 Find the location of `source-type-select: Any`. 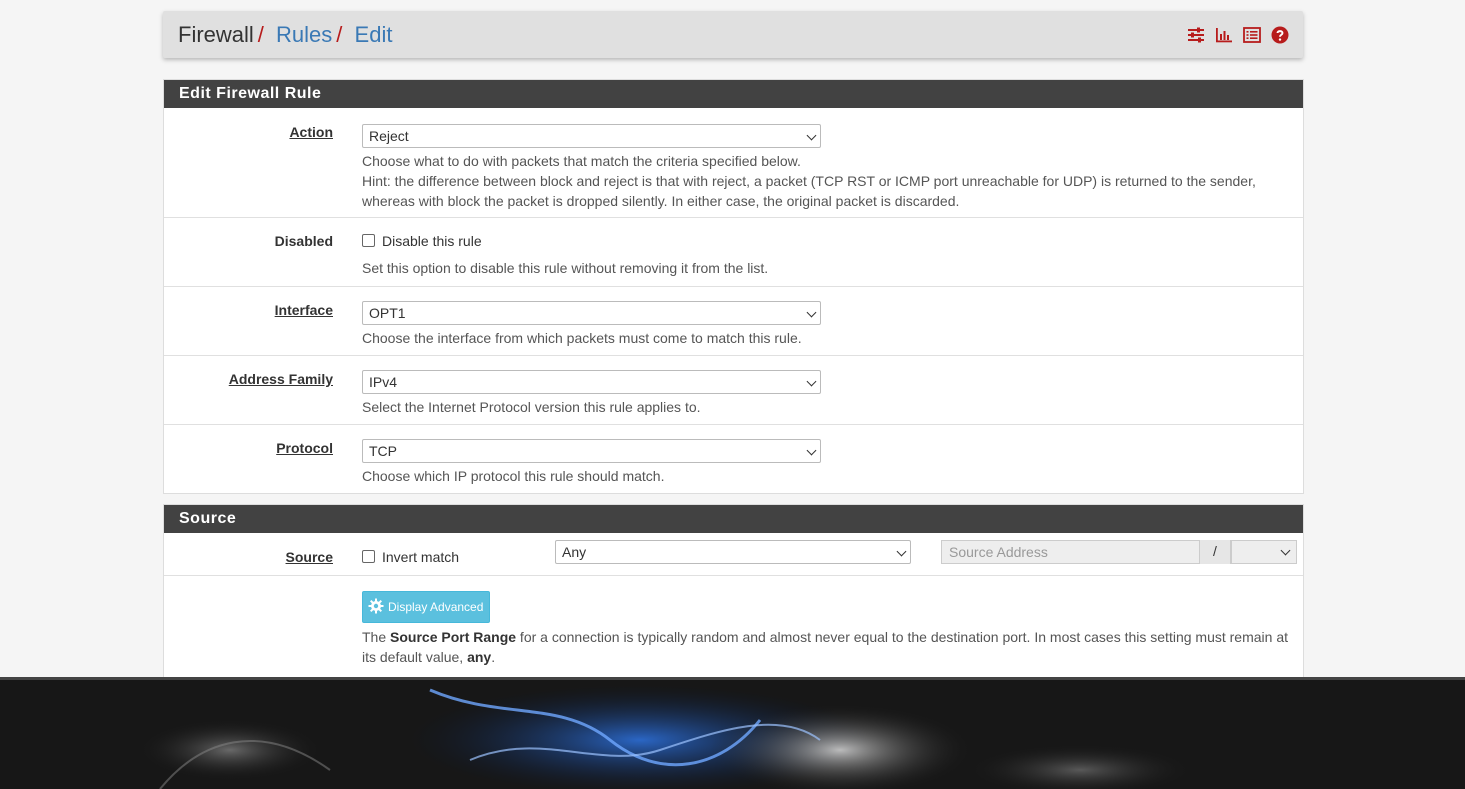

source-type-select: Any is located at coordinates (733, 552).